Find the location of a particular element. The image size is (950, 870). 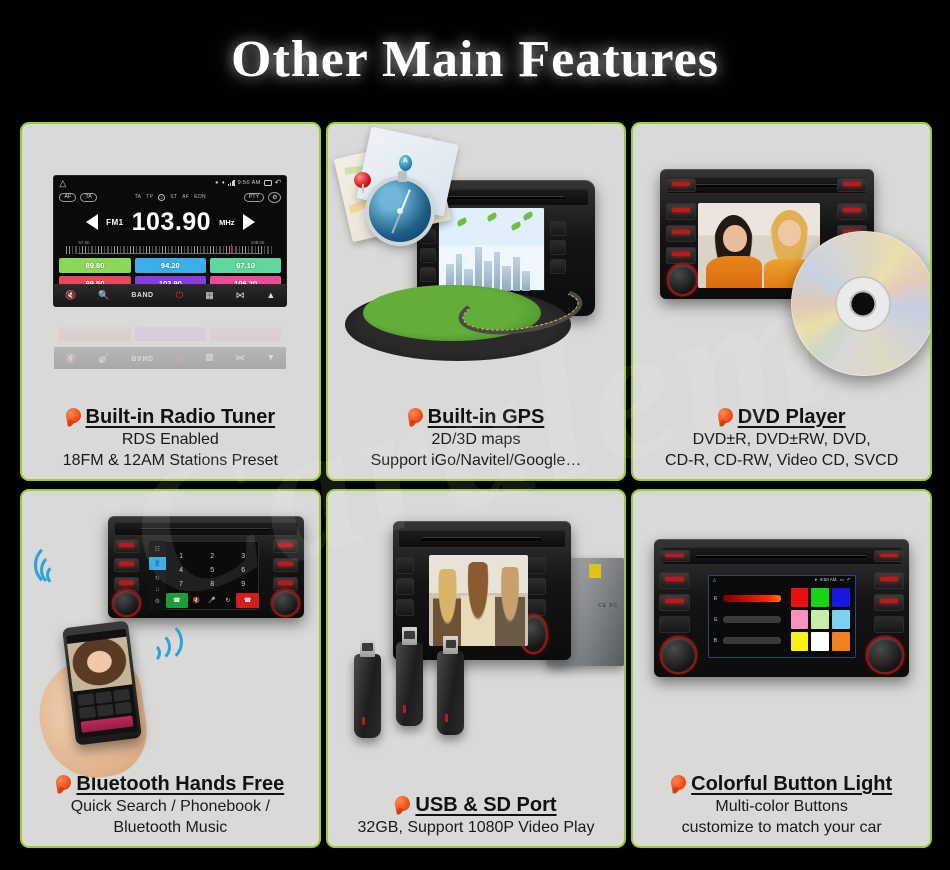

rgb-slider-row: B is located at coordinates (748, 641).